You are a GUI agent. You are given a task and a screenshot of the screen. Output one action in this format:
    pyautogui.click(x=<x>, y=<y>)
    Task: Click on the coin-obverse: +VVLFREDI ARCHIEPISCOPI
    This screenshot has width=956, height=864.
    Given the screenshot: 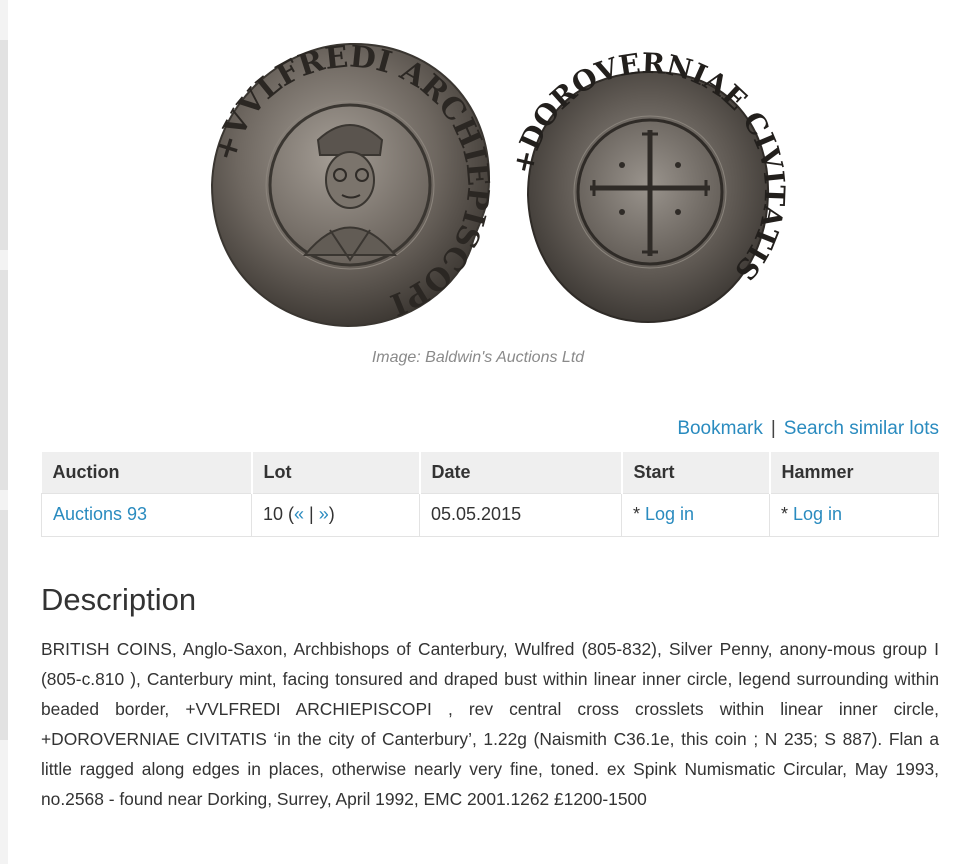 What is the action you would take?
    pyautogui.click(x=352, y=183)
    